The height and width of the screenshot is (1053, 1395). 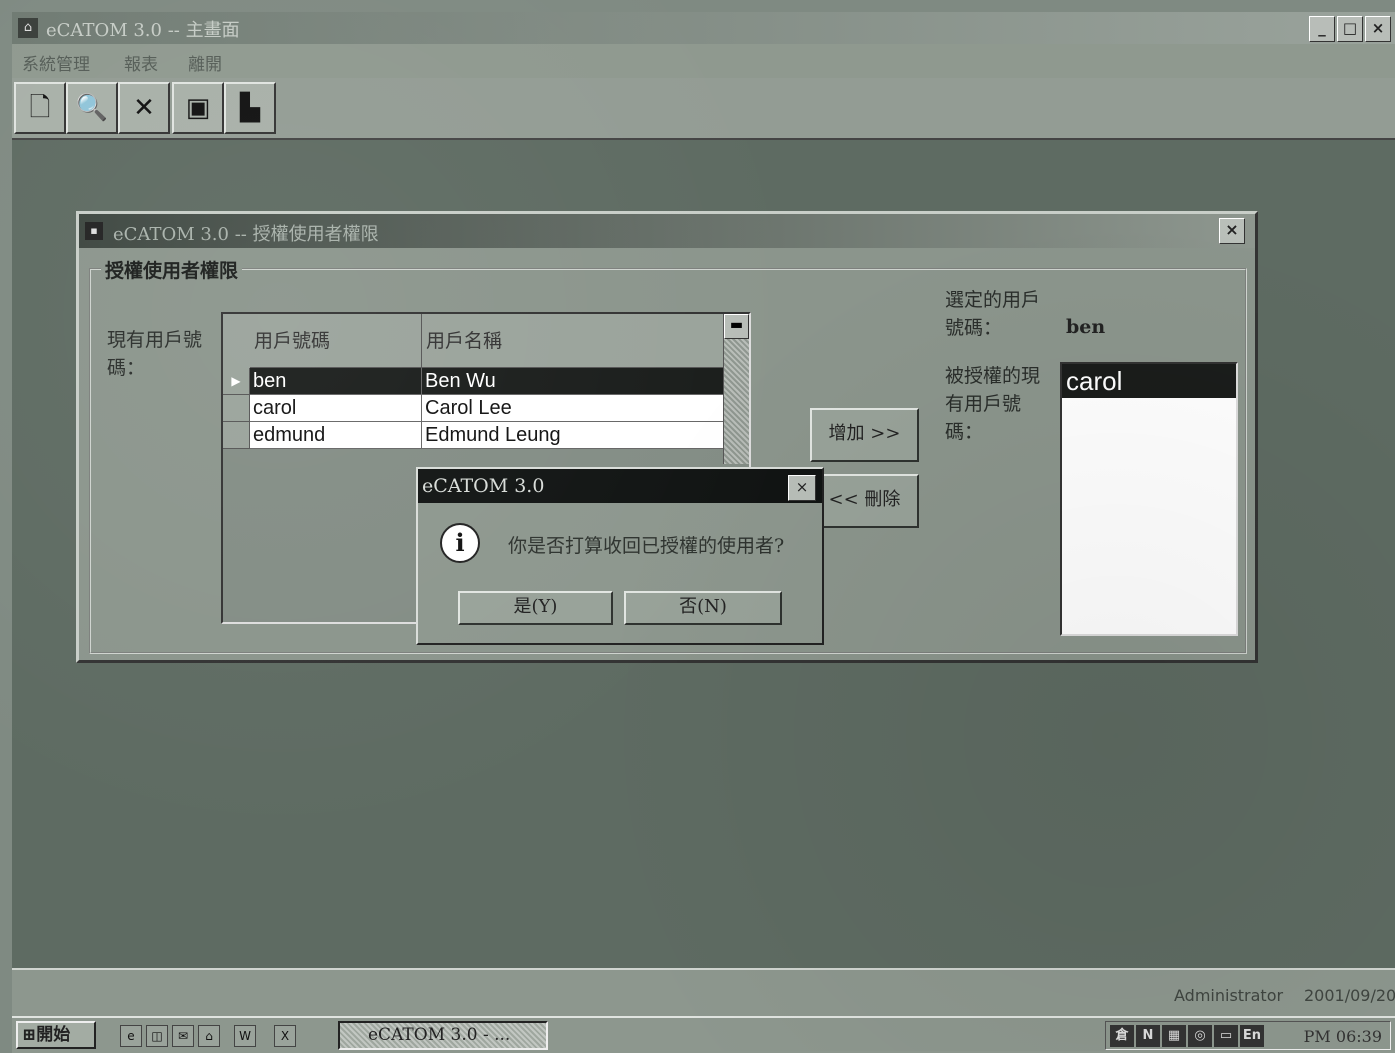 What do you see at coordinates (92, 108) in the screenshot?
I see `find-icon: 🔍` at bounding box center [92, 108].